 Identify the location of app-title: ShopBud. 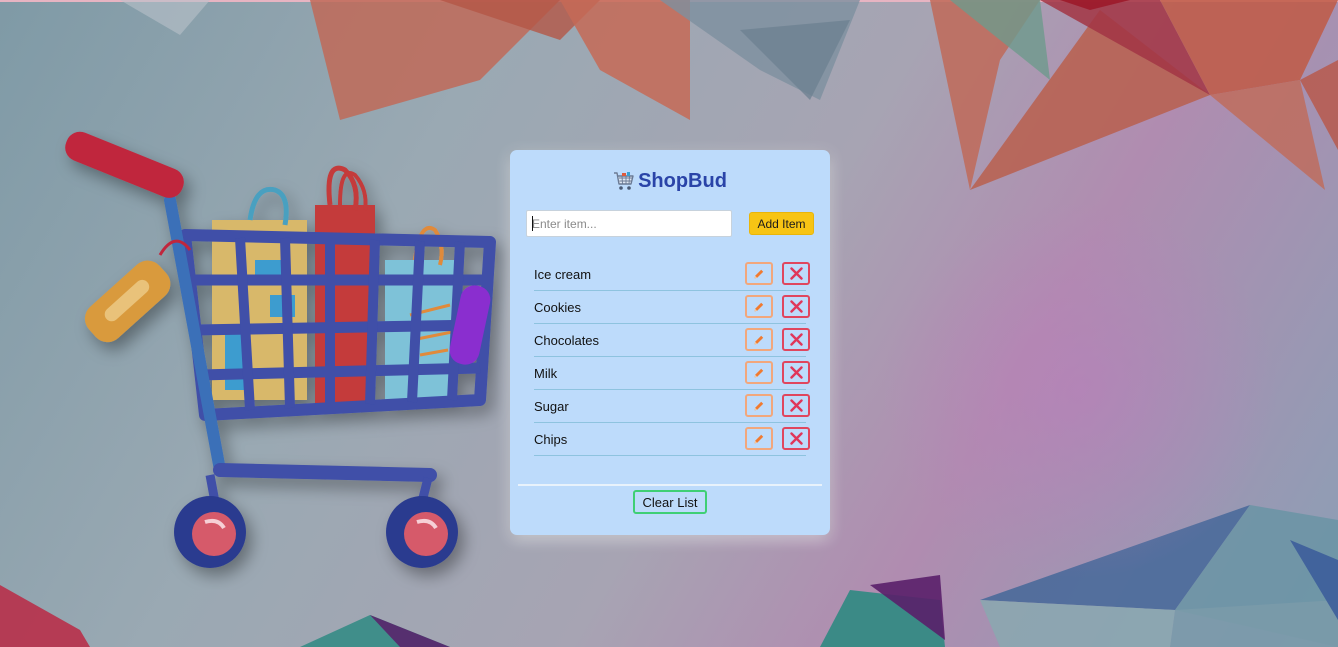
(682, 180).